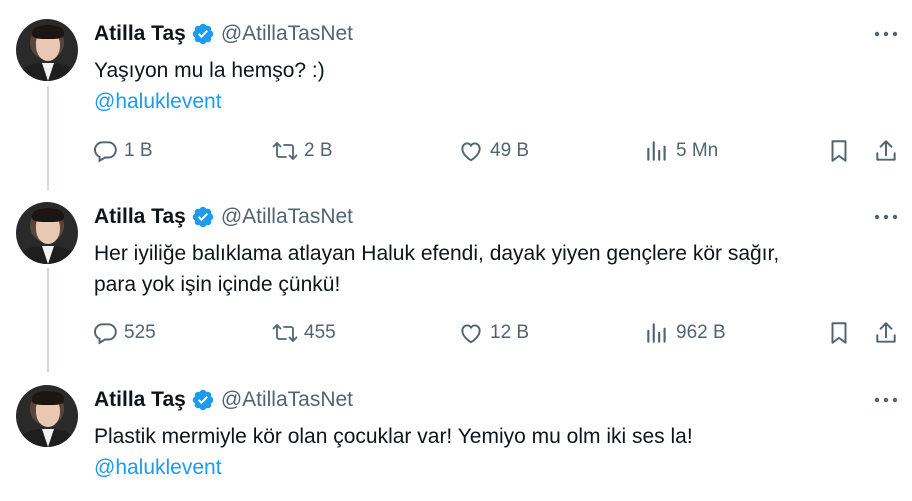  Describe the element at coordinates (140, 332) in the screenshot. I see `reply-count: 525` at that location.